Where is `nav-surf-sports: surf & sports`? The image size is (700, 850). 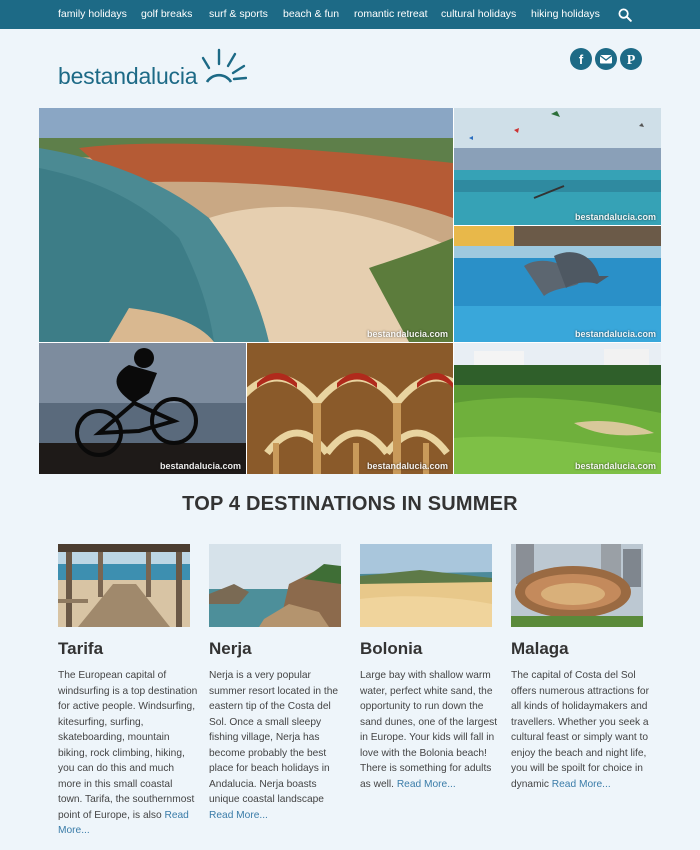
nav-surf-sports: surf & sports is located at coordinates (238, 14).